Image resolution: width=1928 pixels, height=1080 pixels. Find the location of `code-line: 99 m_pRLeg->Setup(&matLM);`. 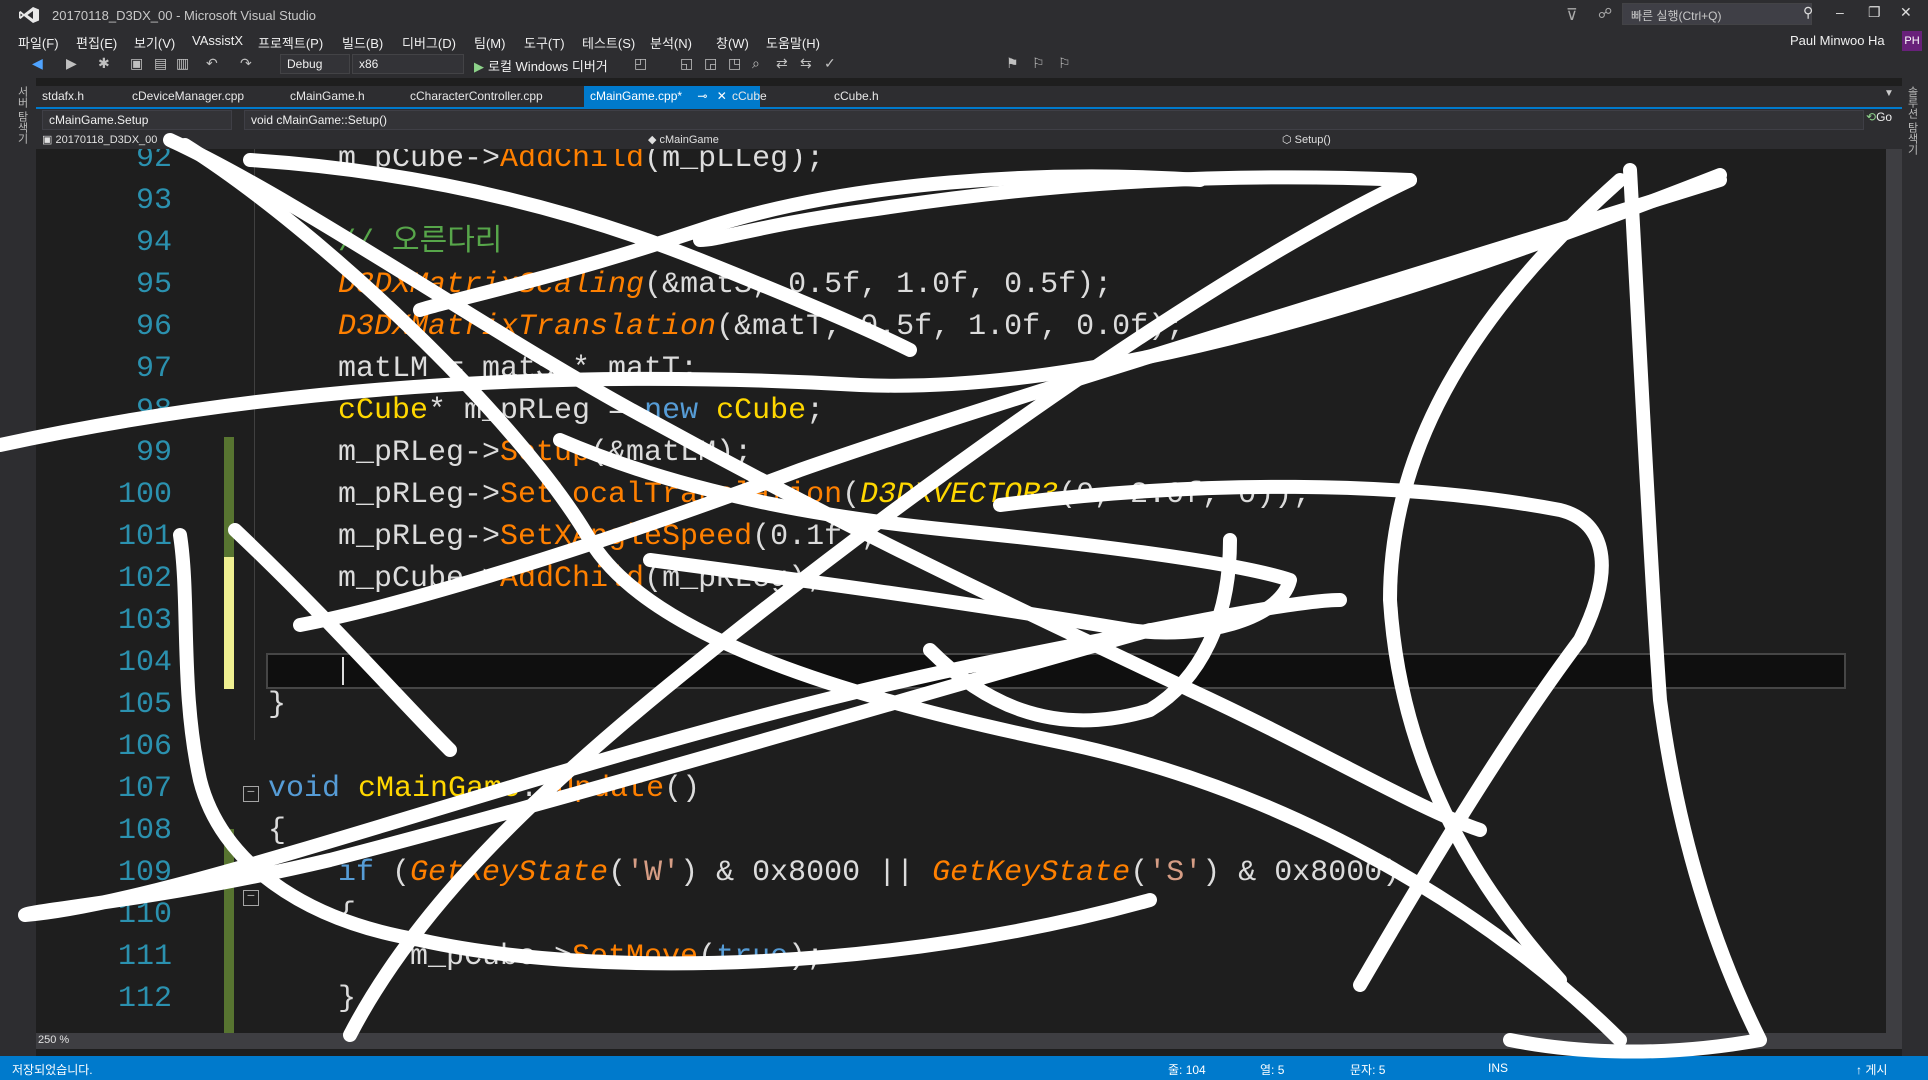

code-line: 99 m_pRLeg->Setup(&matLM); is located at coordinates (961, 453).